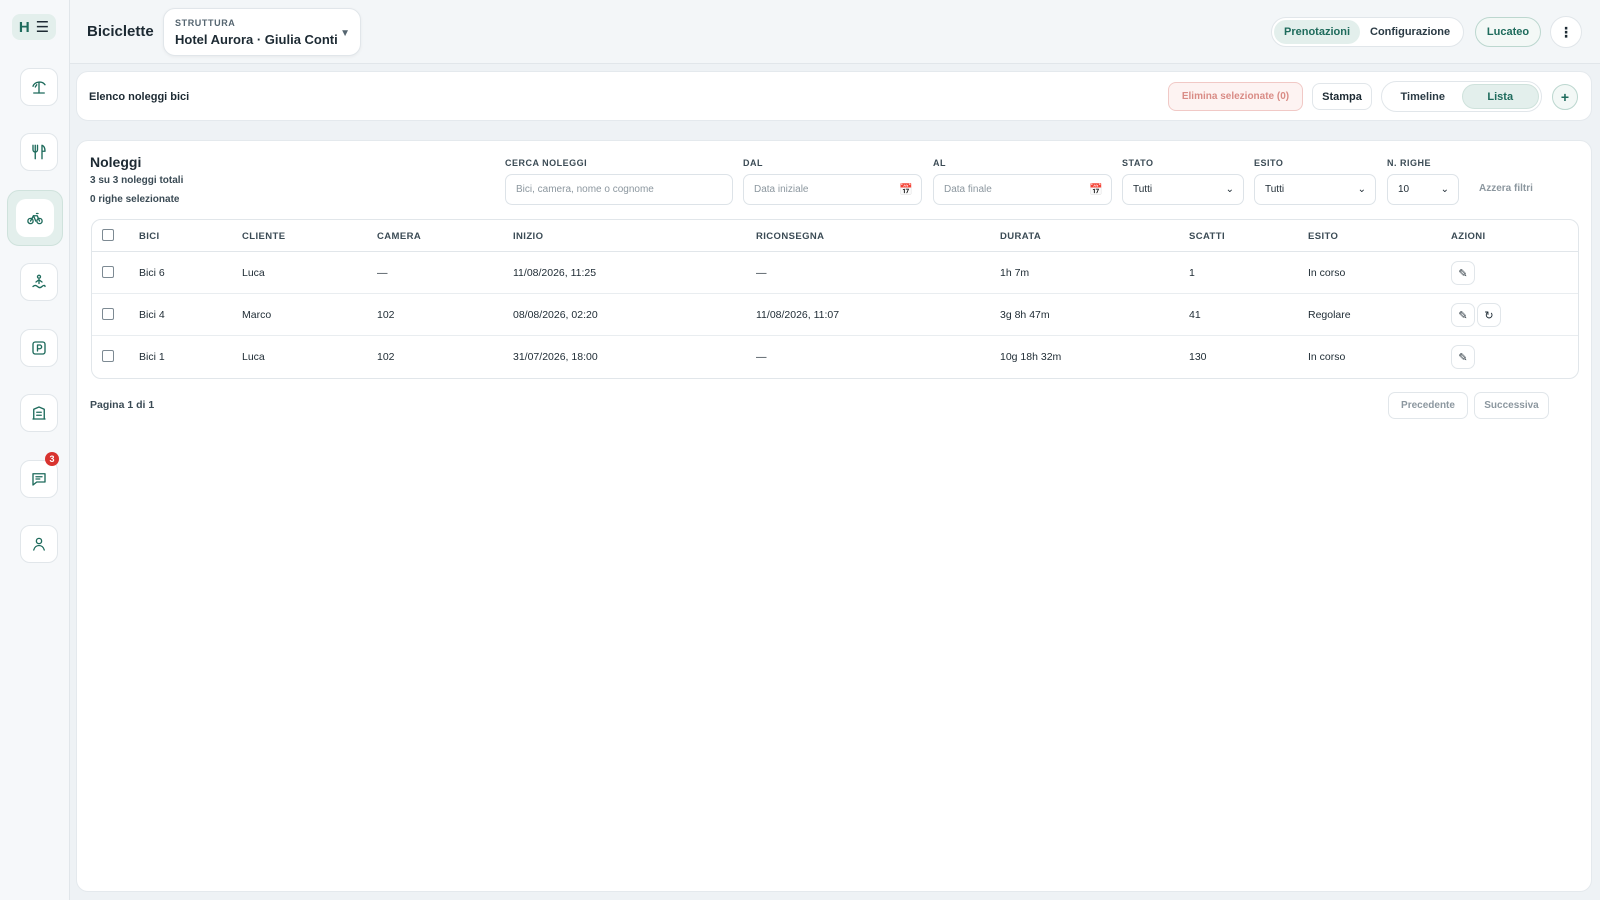 The image size is (1600, 900). I want to click on building-icon, so click(39, 413).